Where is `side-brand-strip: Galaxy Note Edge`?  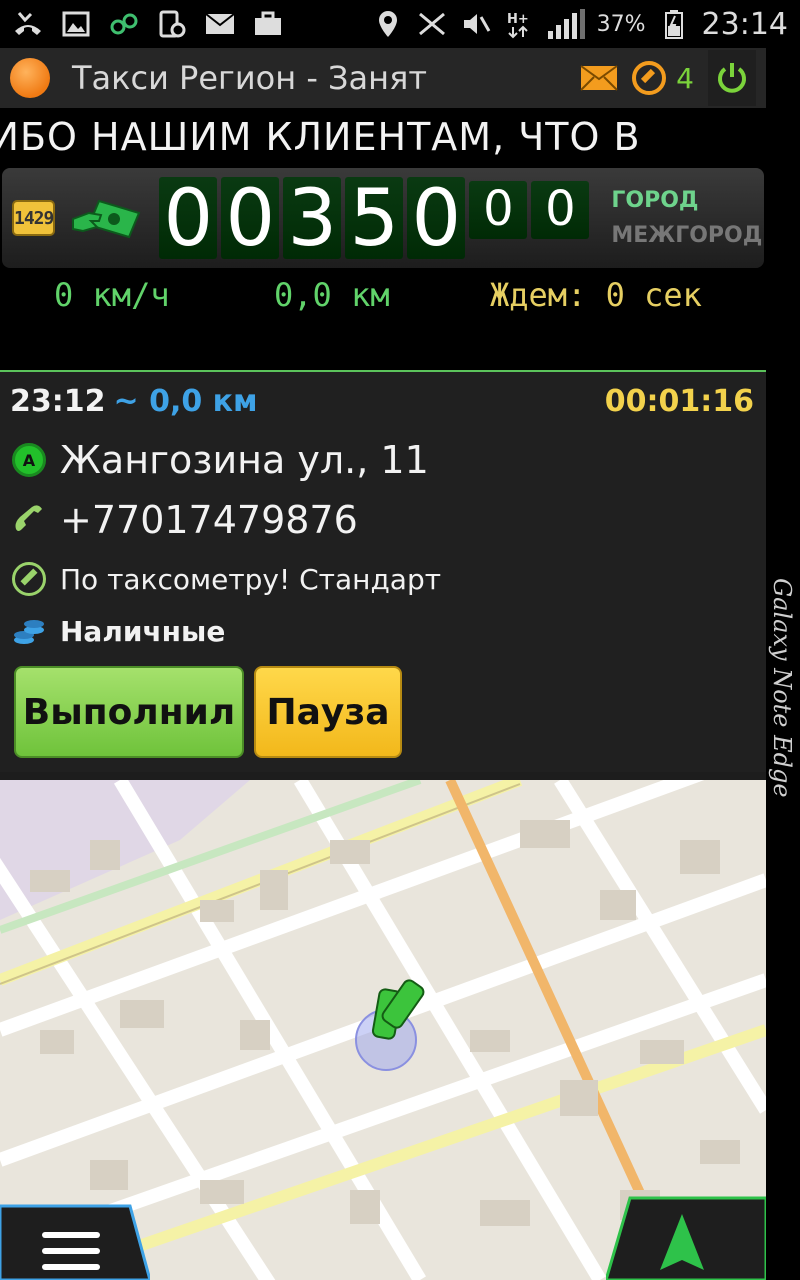 side-brand-strip: Galaxy Note Edge is located at coordinates (783, 664).